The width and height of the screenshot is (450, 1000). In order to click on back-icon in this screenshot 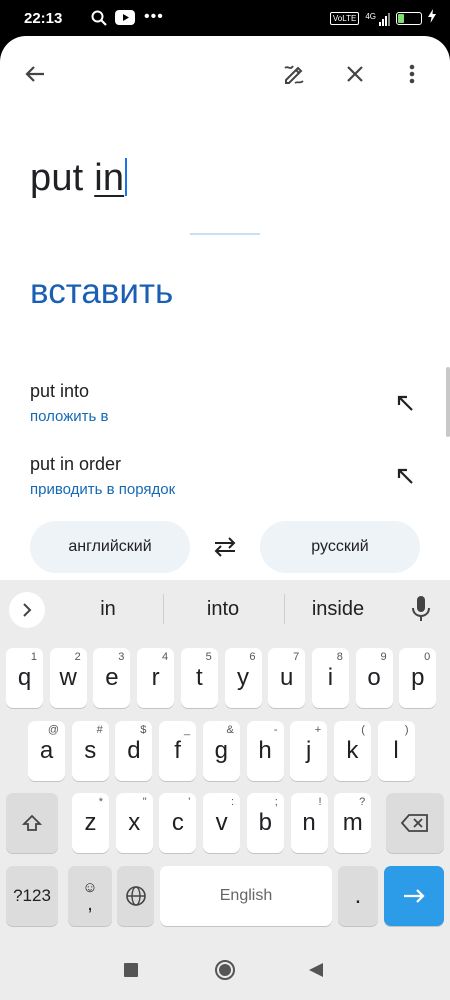, I will do `click(316, 972)`.